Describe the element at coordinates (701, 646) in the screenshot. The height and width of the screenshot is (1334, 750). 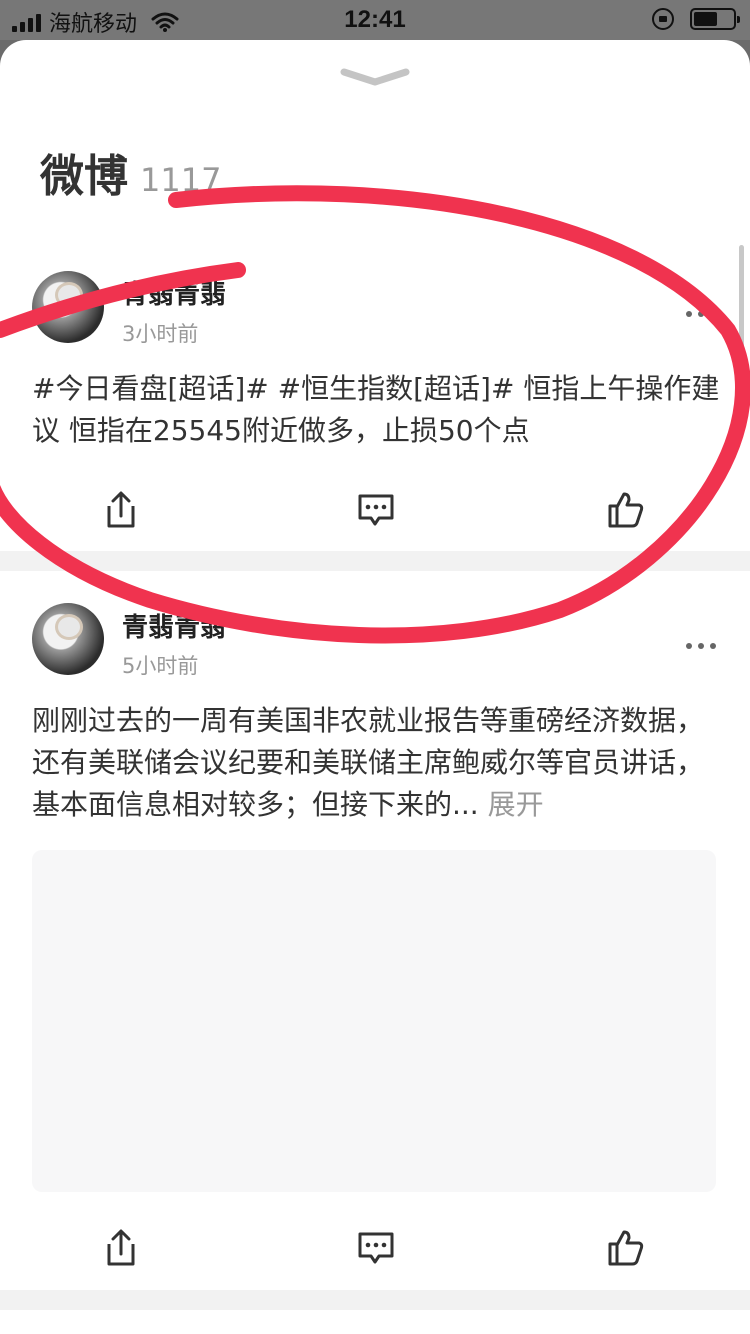
I see `more-icon` at that location.